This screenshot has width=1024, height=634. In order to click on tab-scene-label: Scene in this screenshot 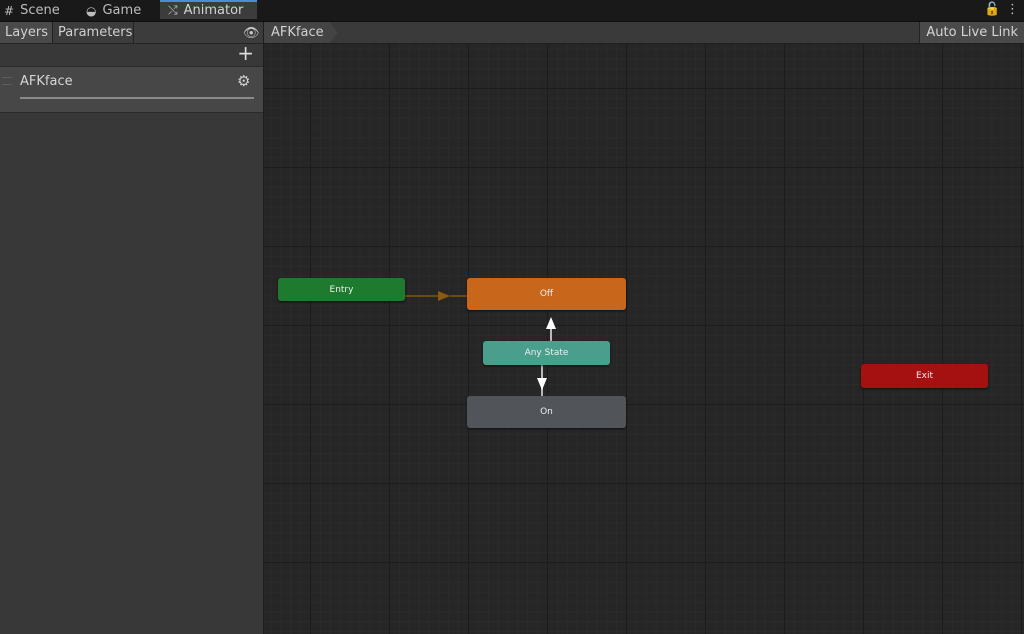, I will do `click(40, 10)`.